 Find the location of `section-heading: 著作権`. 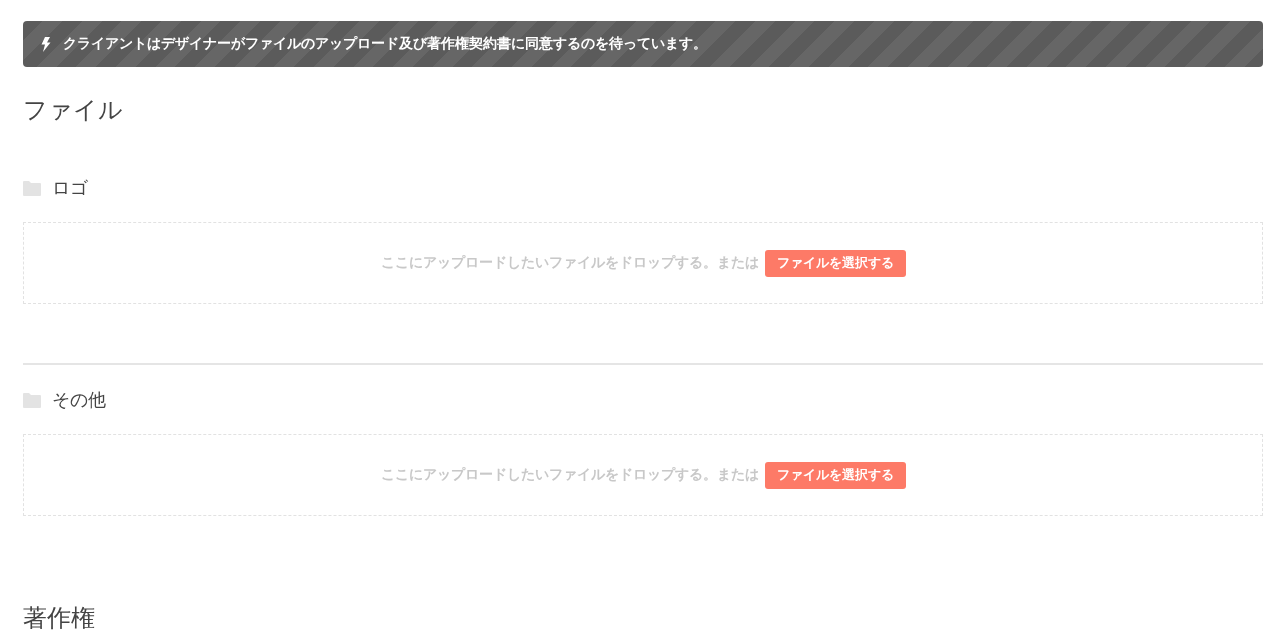

section-heading: 著作権 is located at coordinates (59, 617).